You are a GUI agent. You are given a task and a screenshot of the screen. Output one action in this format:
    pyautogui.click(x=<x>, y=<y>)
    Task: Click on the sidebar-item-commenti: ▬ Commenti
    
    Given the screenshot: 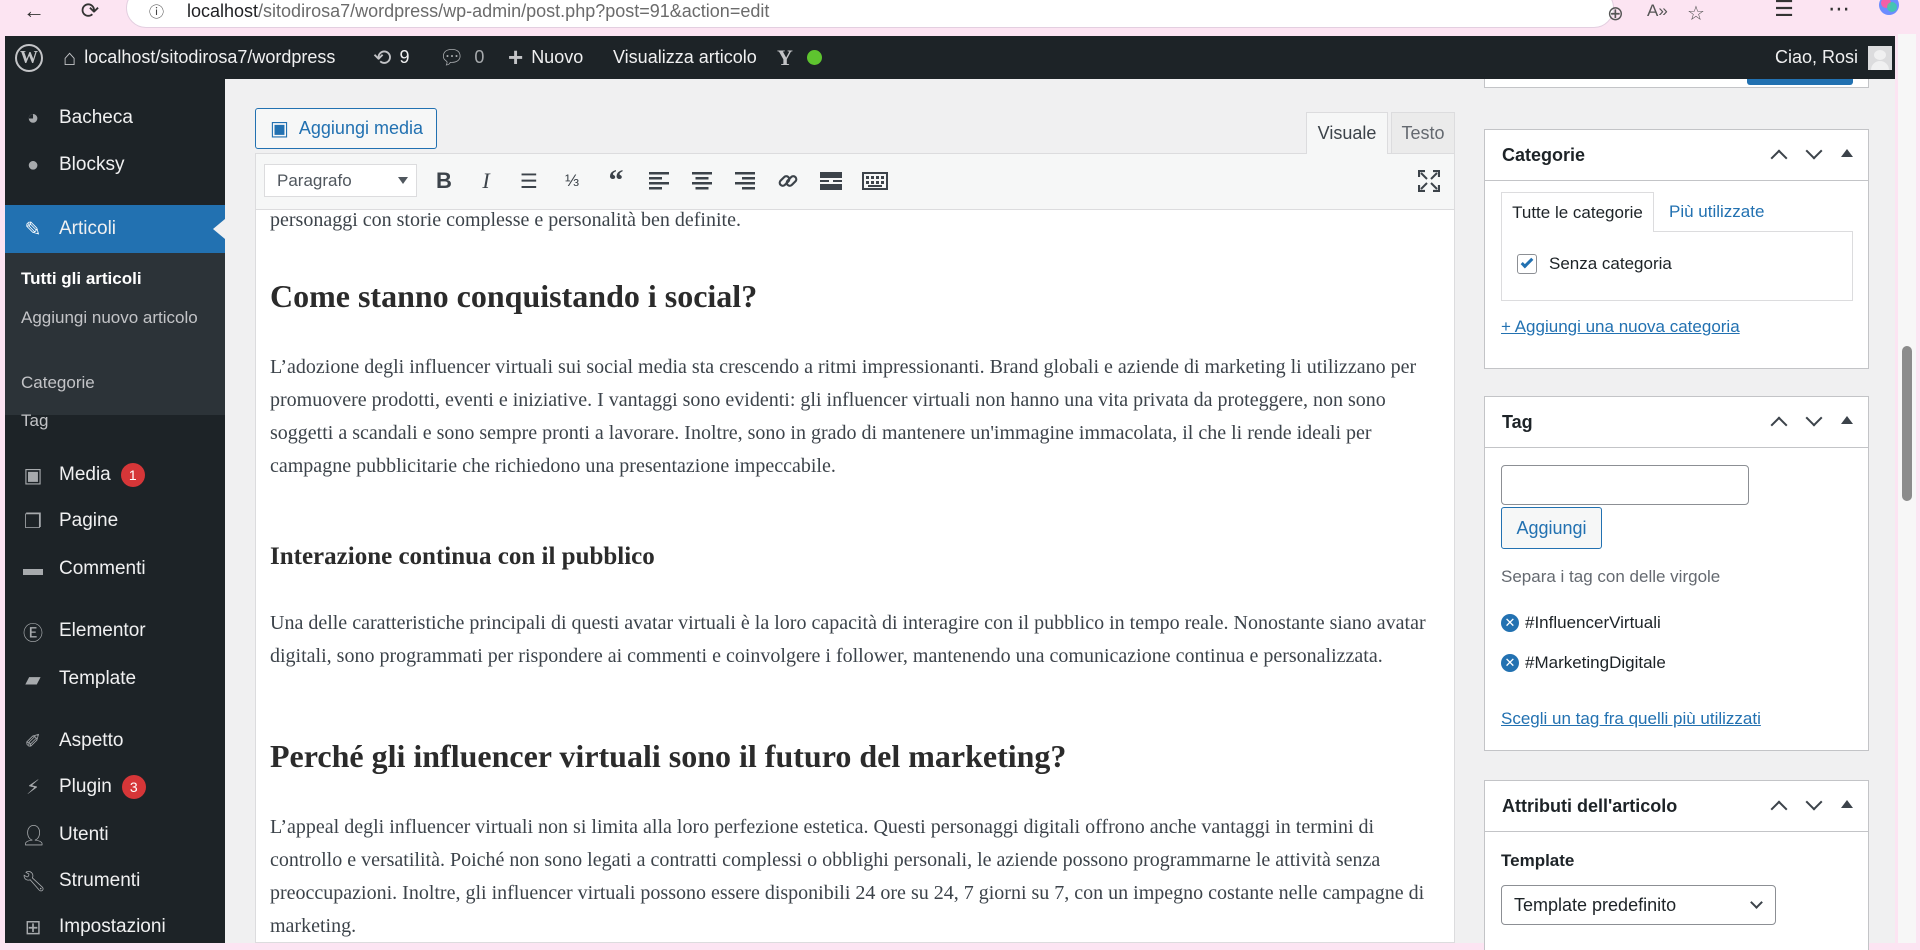 What is the action you would take?
    pyautogui.click(x=115, y=569)
    